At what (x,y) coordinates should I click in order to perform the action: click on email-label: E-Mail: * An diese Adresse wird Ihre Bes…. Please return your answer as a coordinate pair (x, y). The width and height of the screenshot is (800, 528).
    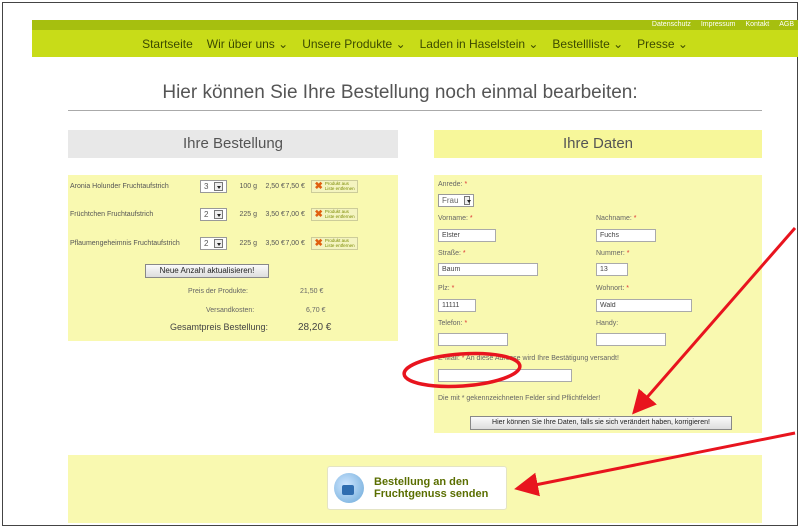
    Looking at the image, I should click on (528, 358).